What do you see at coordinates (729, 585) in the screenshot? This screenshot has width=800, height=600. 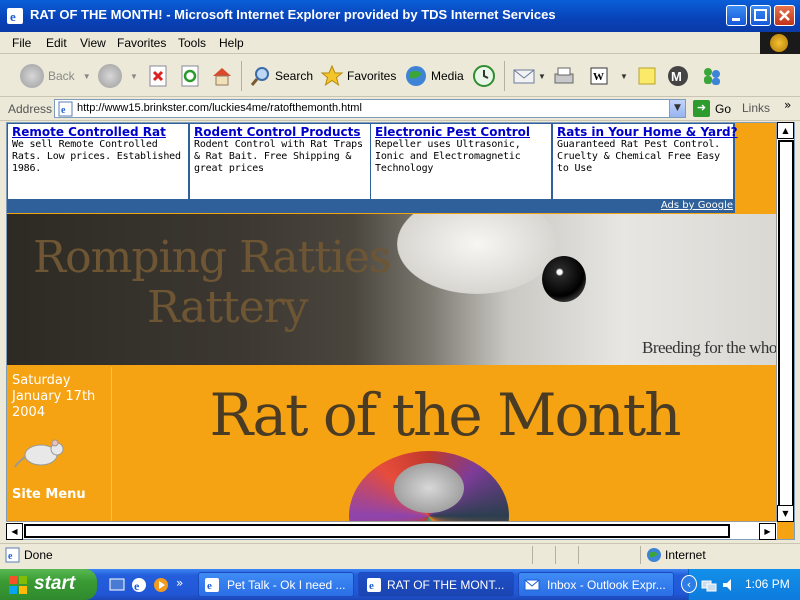 I see `volume-icon` at bounding box center [729, 585].